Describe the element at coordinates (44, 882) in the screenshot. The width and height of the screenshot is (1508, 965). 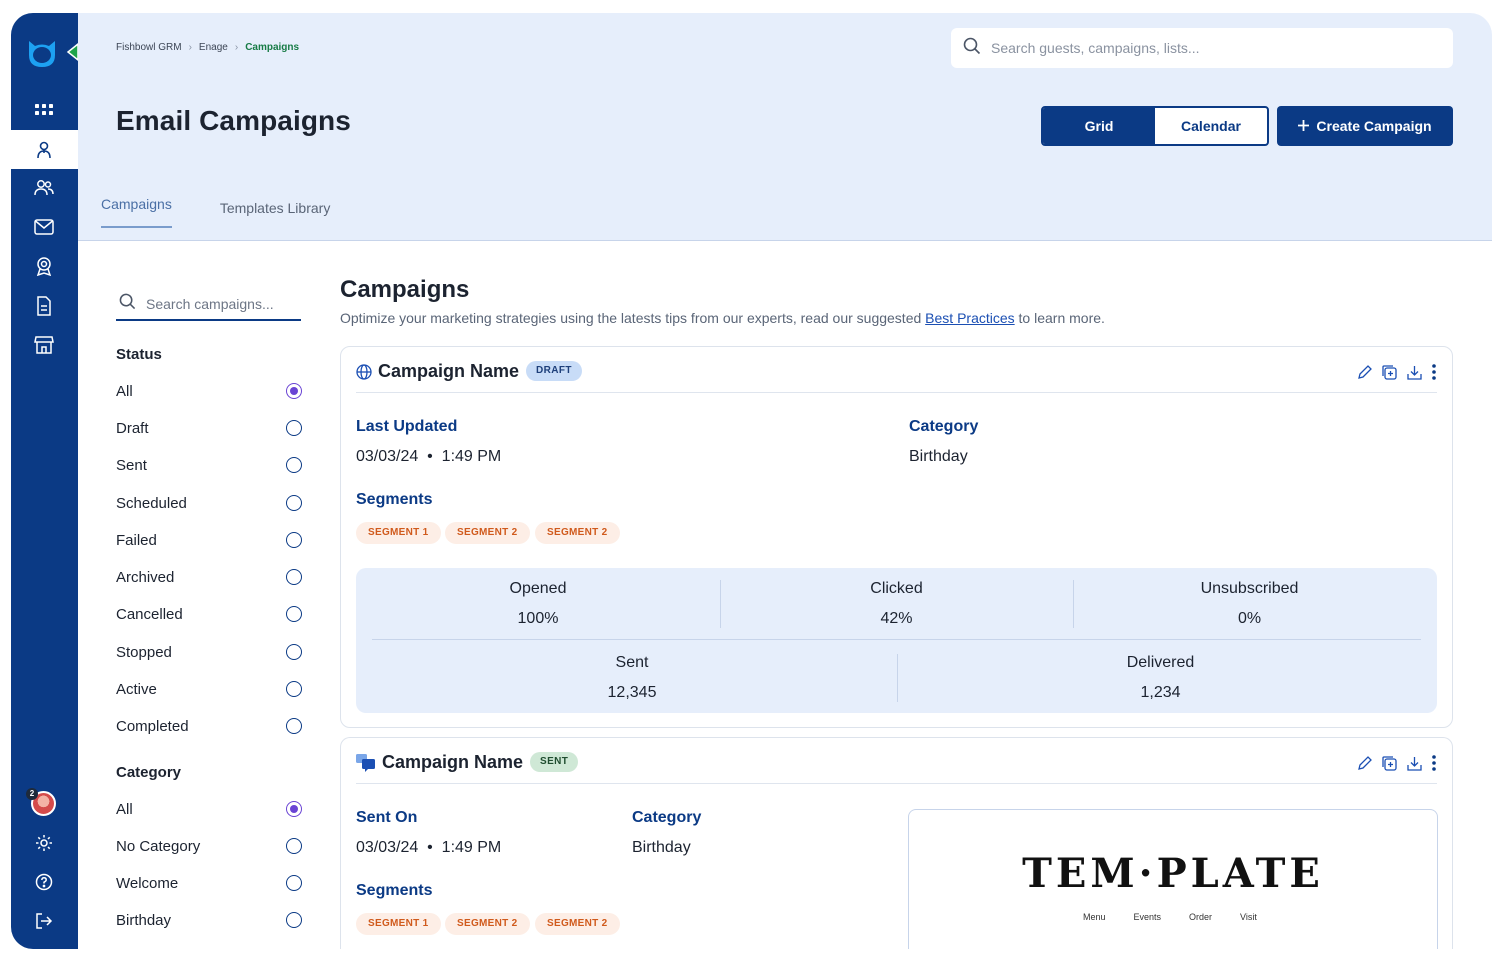
I see `help-icon` at that location.